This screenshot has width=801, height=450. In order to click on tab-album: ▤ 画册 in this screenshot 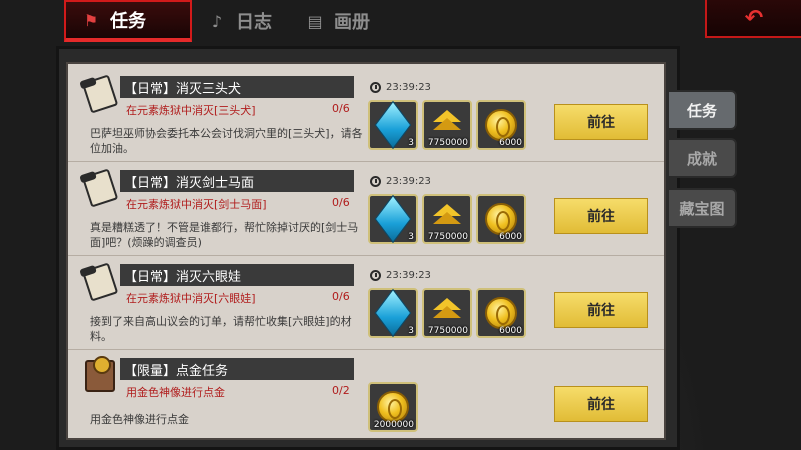, I will do `click(339, 21)`.